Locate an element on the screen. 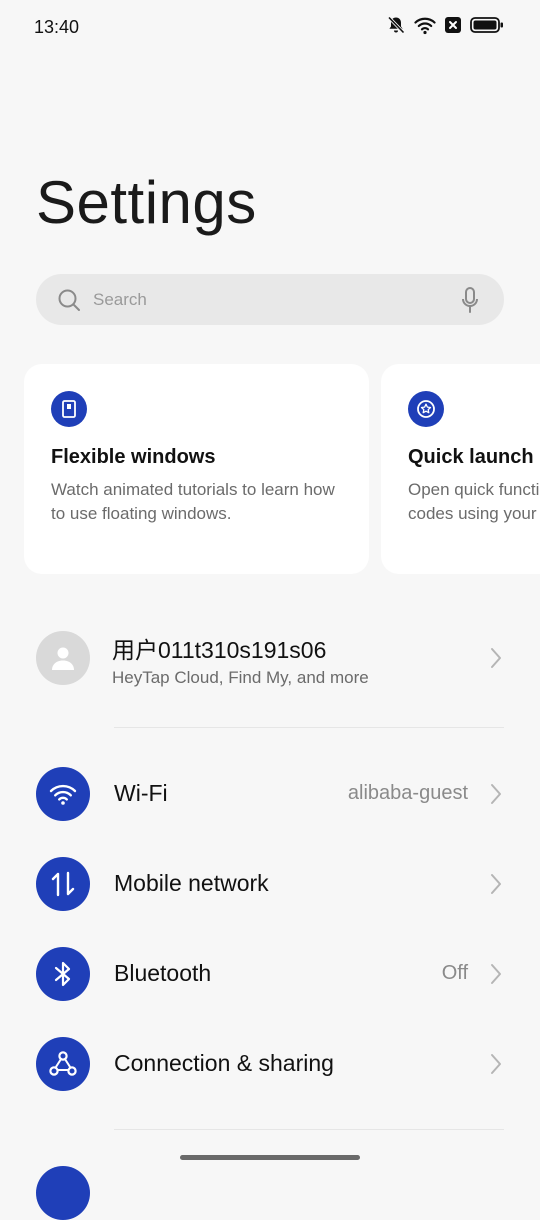  search-bar is located at coordinates (270, 299).